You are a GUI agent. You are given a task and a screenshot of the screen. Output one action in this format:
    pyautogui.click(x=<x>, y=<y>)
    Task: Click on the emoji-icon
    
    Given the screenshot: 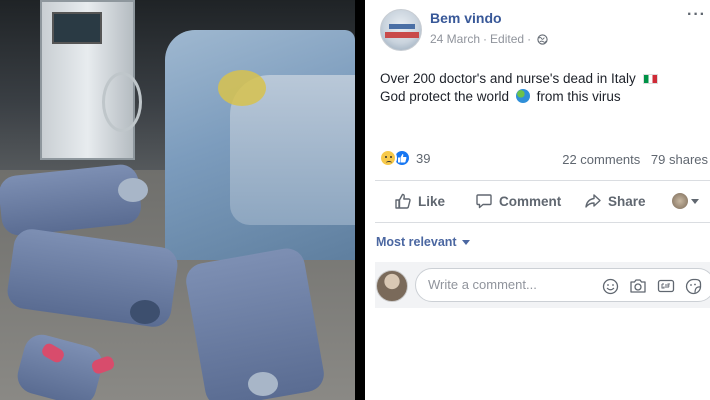 What is the action you would take?
    pyautogui.click(x=610, y=286)
    